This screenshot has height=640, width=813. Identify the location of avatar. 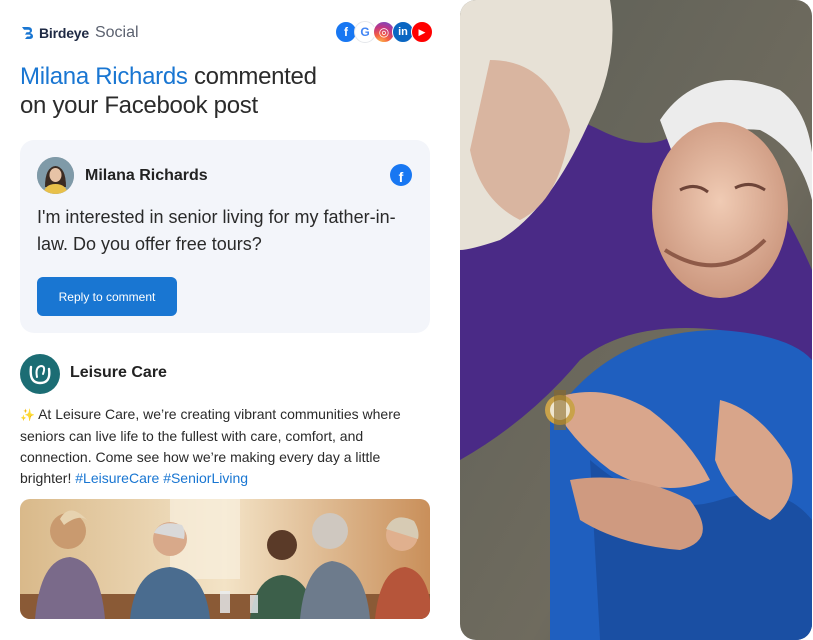
(55, 175).